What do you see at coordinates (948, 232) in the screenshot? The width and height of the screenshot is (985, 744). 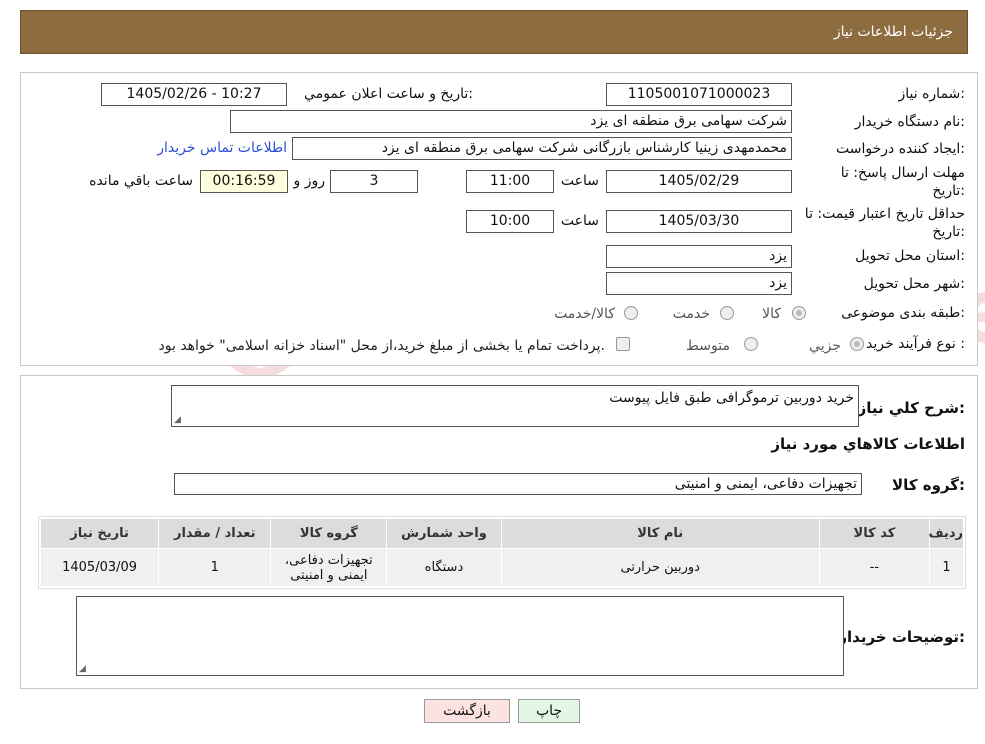 I see `validity-label-2: تاريخ:` at bounding box center [948, 232].